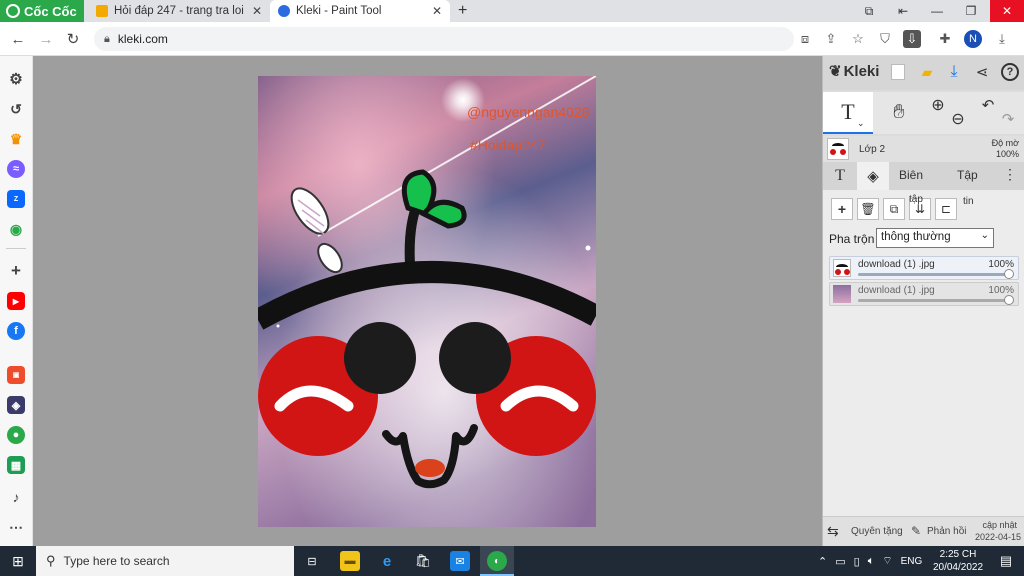 The image size is (1024, 576). Describe the element at coordinates (924, 268) in the screenshot. I see `layer-row-1: download (1) .jpg 100%` at that location.